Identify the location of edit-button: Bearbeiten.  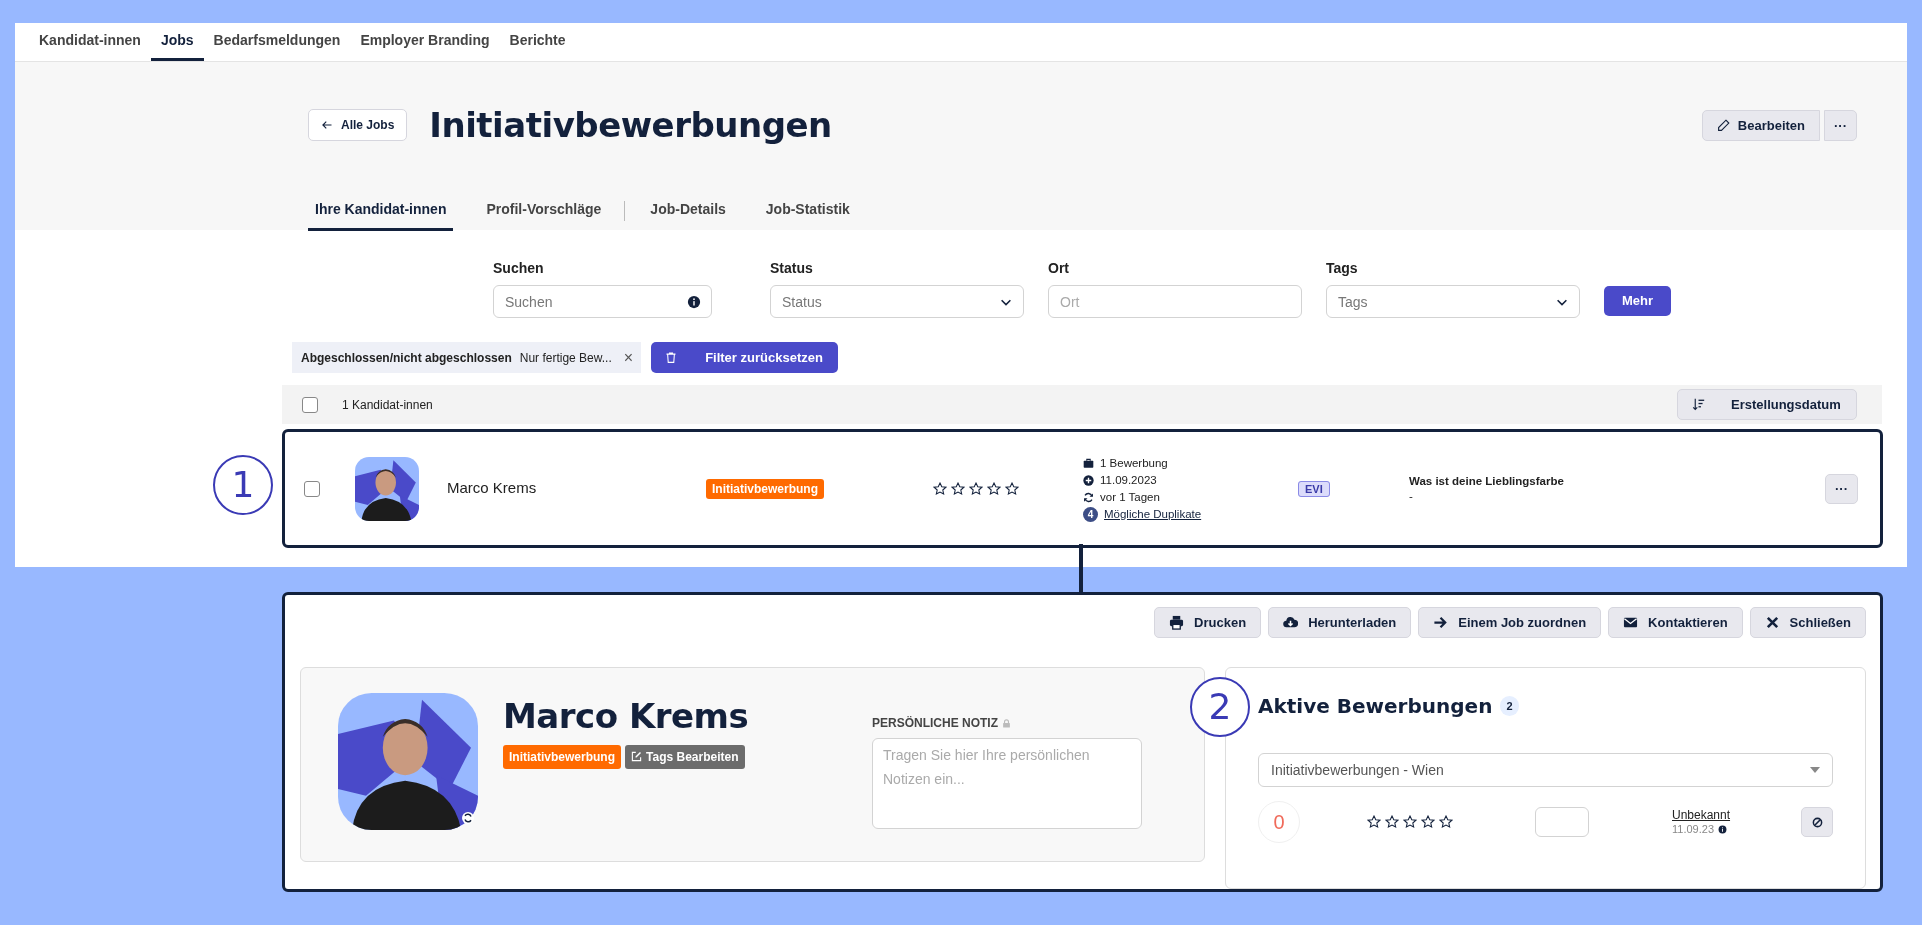
(1760, 125).